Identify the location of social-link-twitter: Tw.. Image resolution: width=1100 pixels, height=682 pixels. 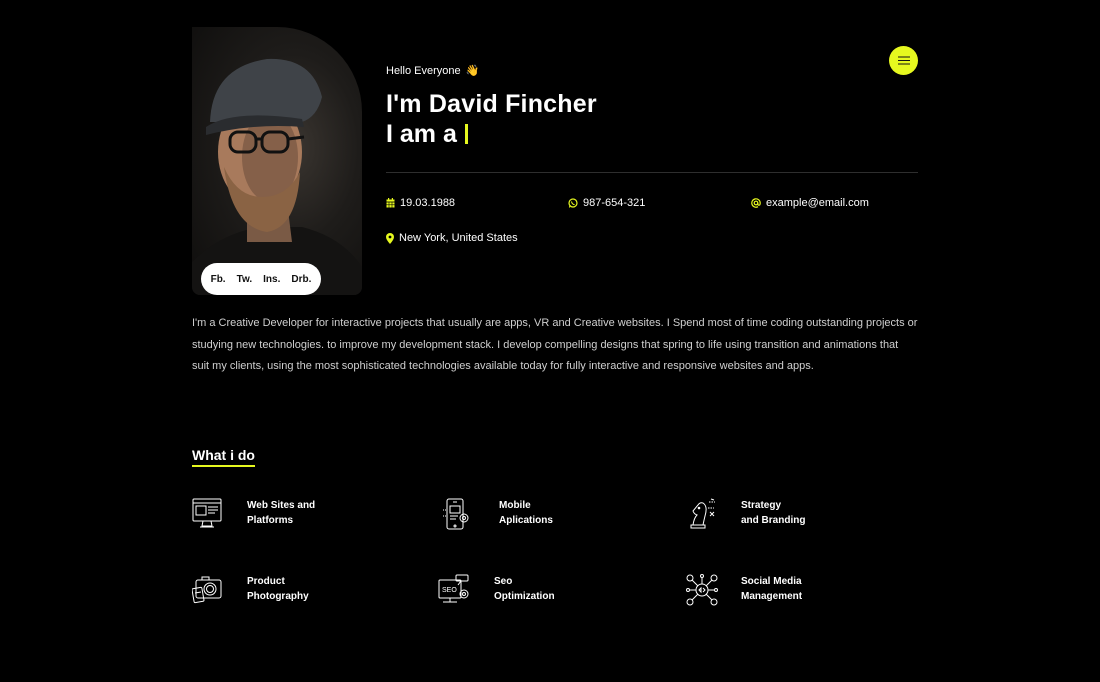
(245, 279).